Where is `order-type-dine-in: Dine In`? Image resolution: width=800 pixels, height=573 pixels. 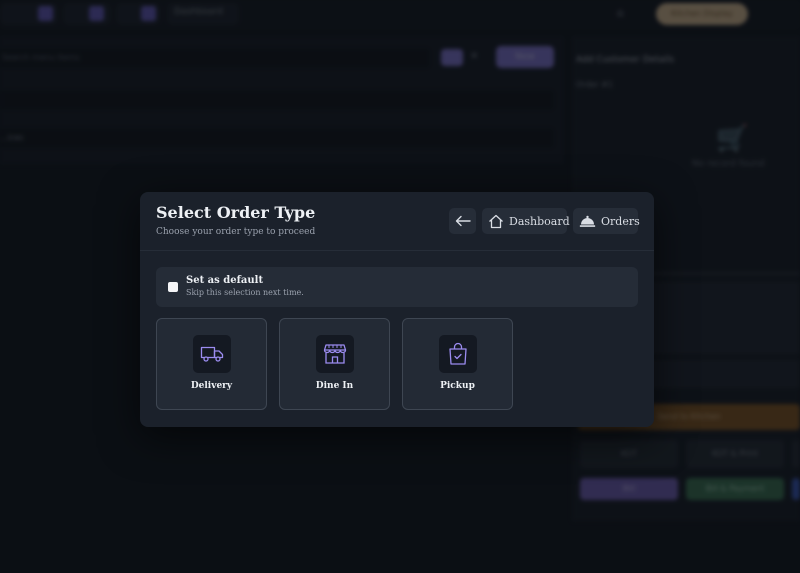 order-type-dine-in: Dine In is located at coordinates (334, 364).